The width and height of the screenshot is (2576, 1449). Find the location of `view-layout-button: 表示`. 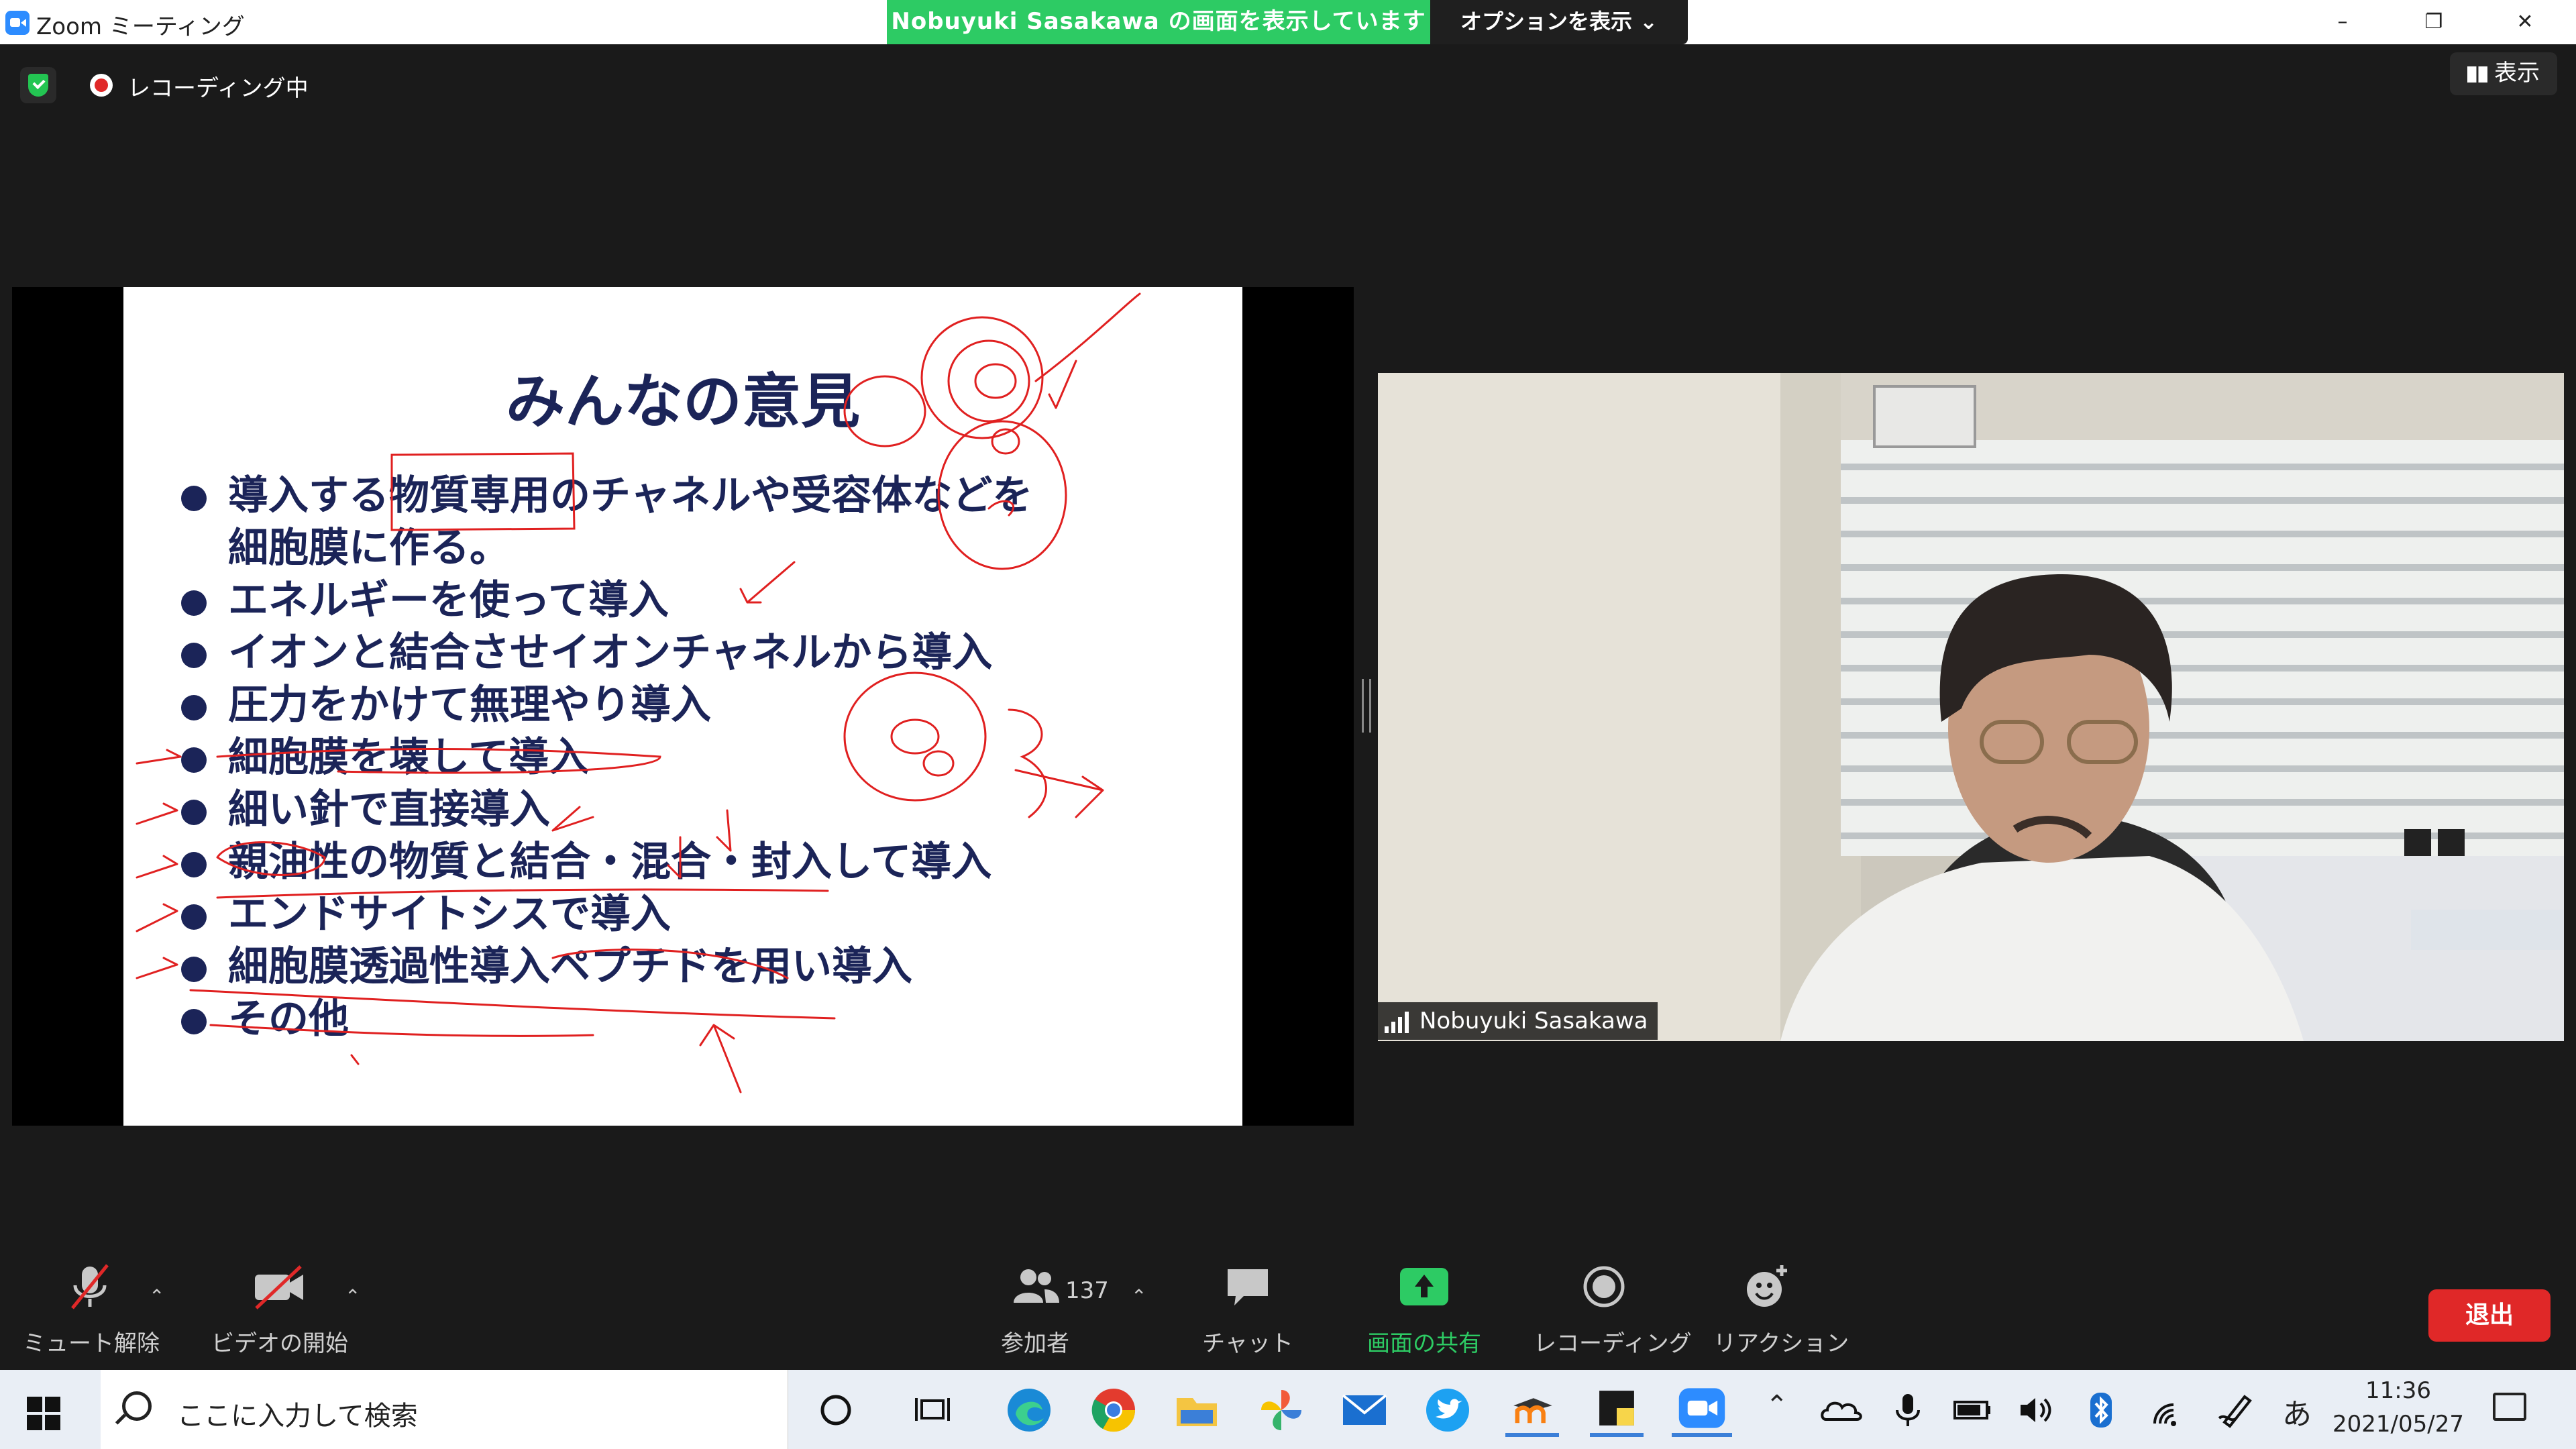

view-layout-button: 表示 is located at coordinates (2503, 73).